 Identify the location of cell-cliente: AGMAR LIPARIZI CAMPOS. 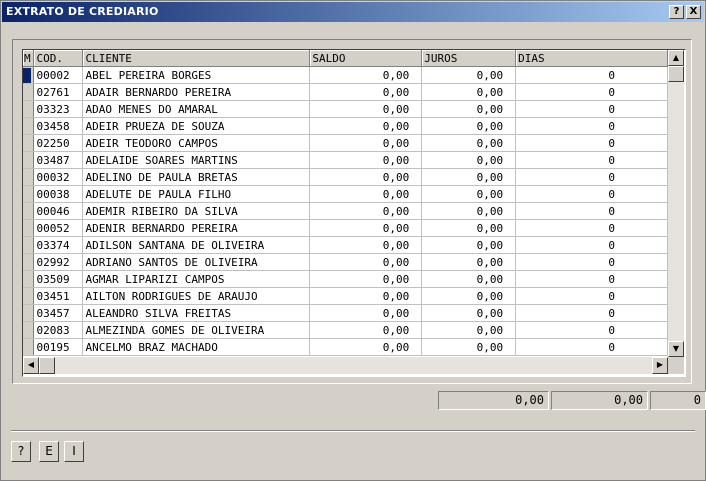
(196, 279).